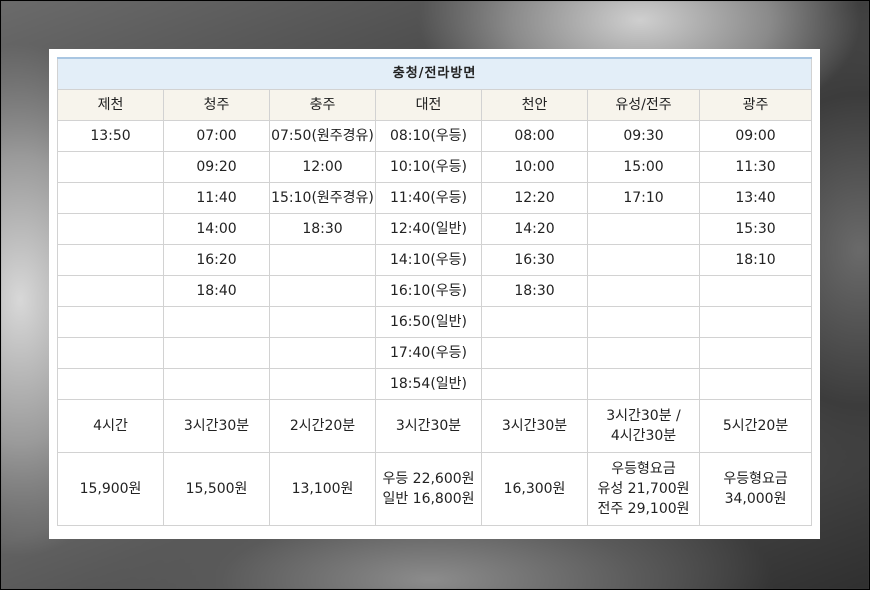  I want to click on fare-cell: 우등형요금 34,000원, so click(755, 488).